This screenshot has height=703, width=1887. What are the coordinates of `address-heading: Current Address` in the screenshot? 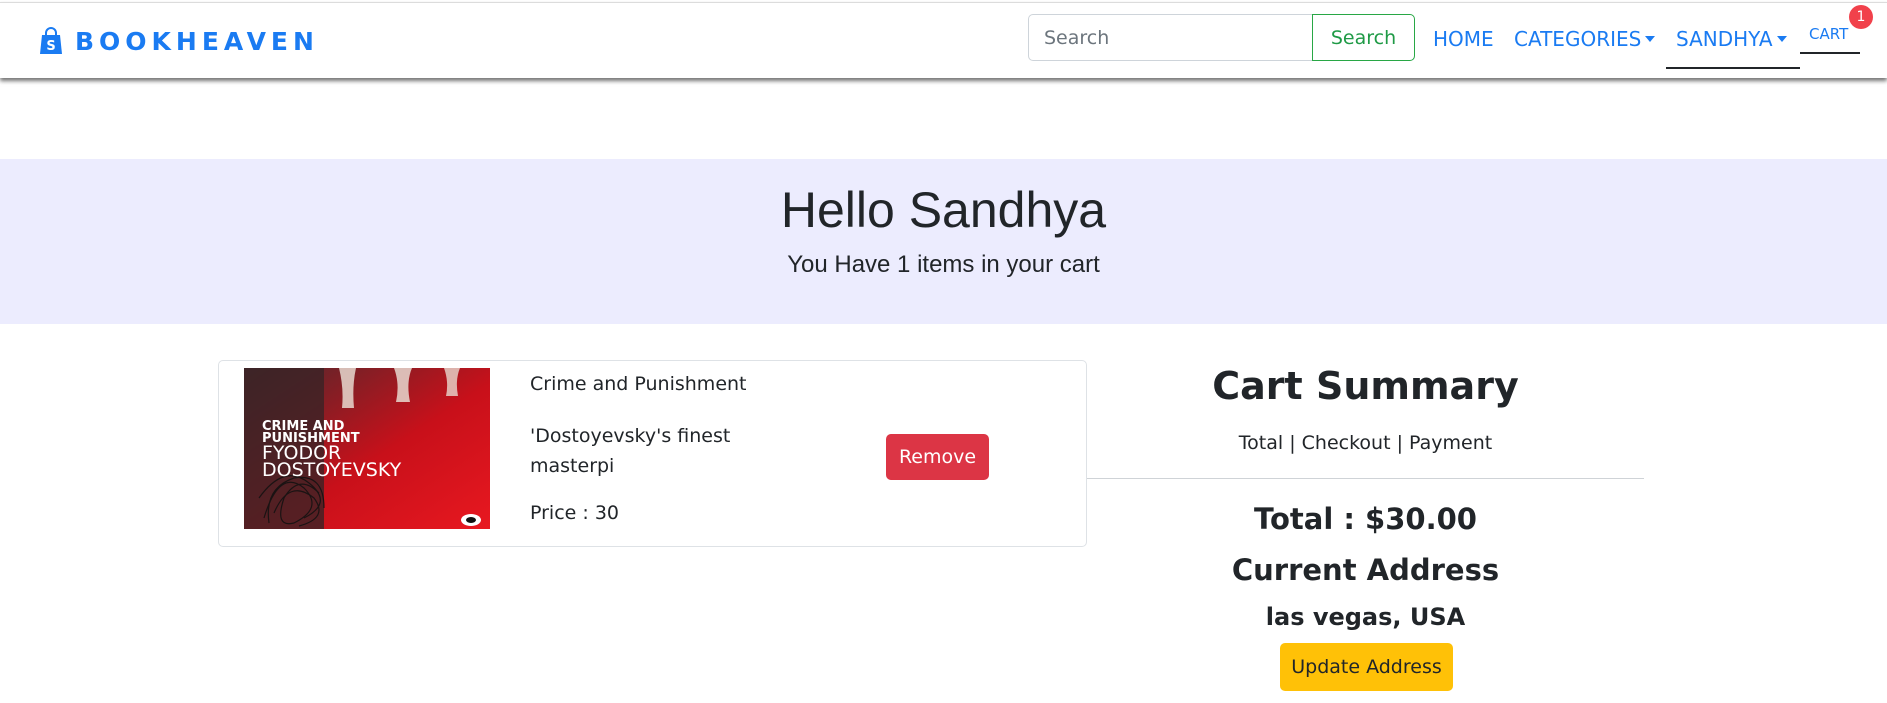 It's located at (1365, 570).